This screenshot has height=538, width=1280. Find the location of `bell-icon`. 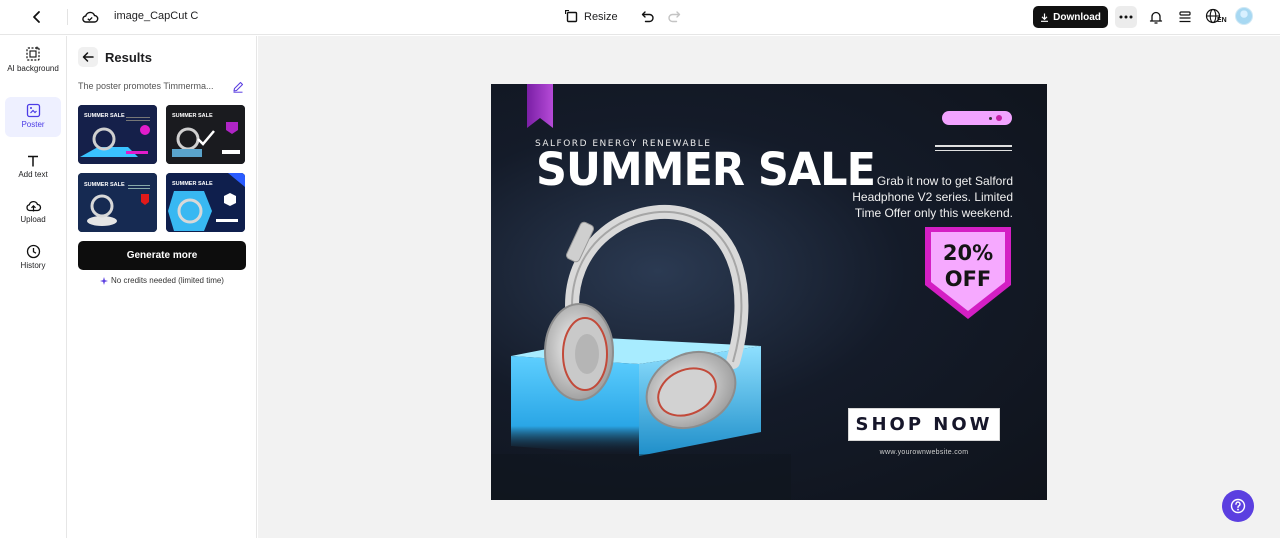

bell-icon is located at coordinates (1156, 17).